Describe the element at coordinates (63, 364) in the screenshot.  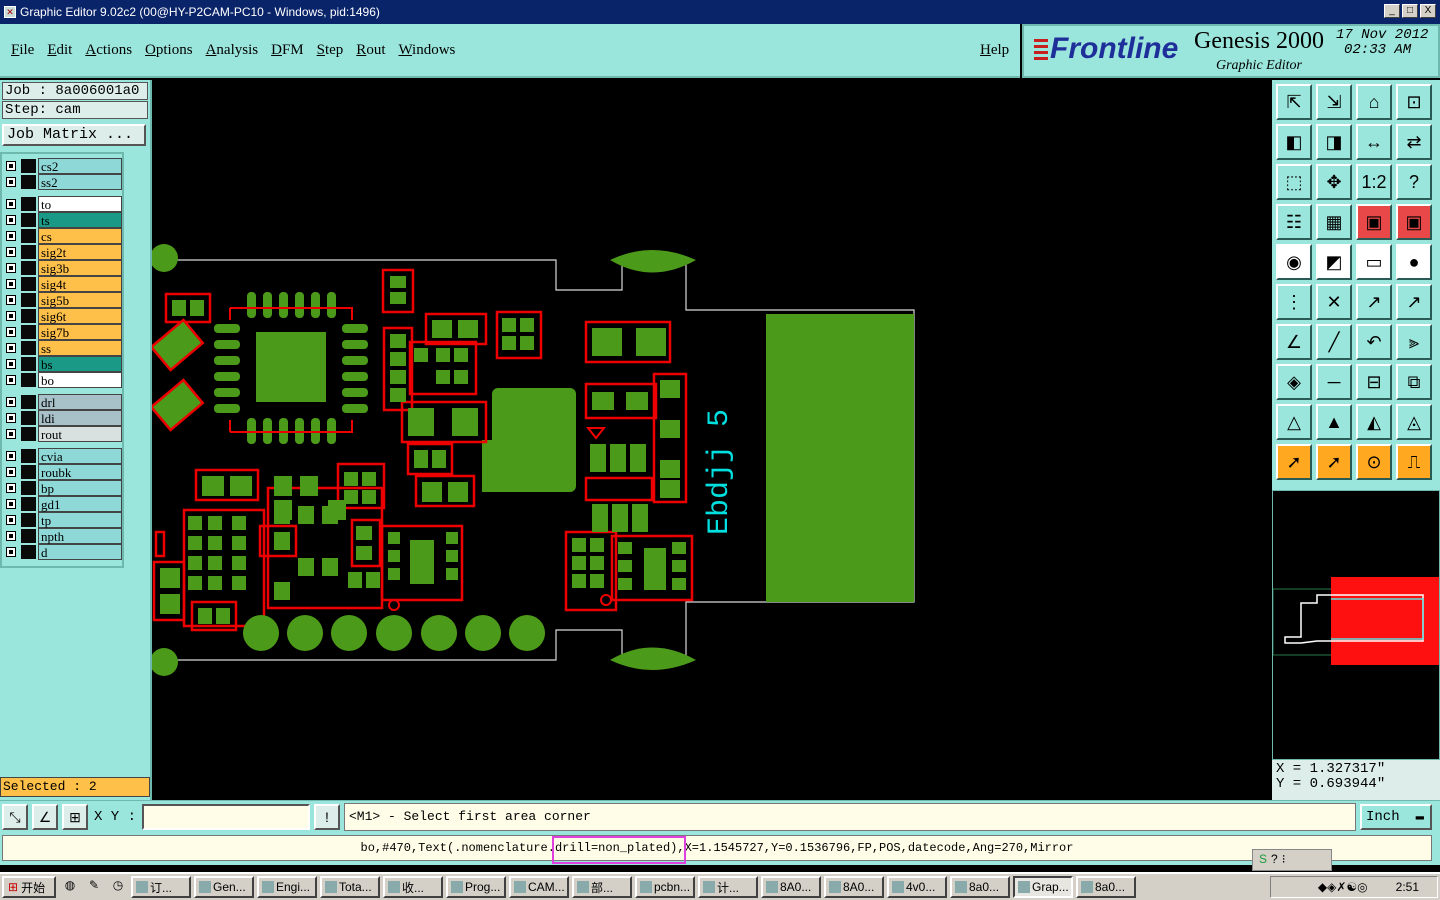
I see `layer-row-bs: bs` at that location.